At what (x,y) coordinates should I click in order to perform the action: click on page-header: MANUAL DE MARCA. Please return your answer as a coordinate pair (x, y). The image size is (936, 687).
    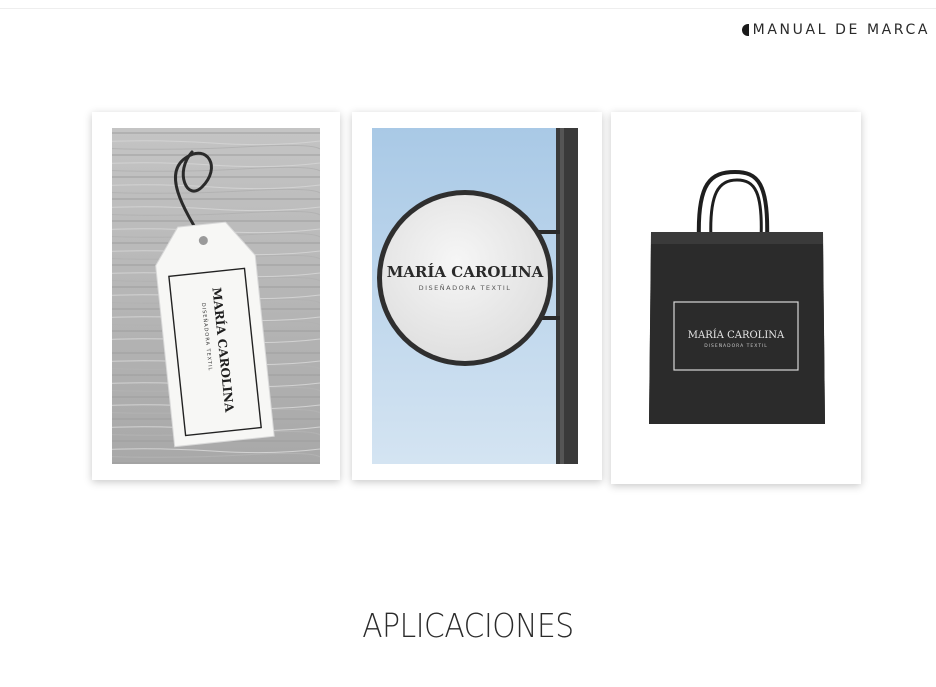
    Looking at the image, I should click on (835, 30).